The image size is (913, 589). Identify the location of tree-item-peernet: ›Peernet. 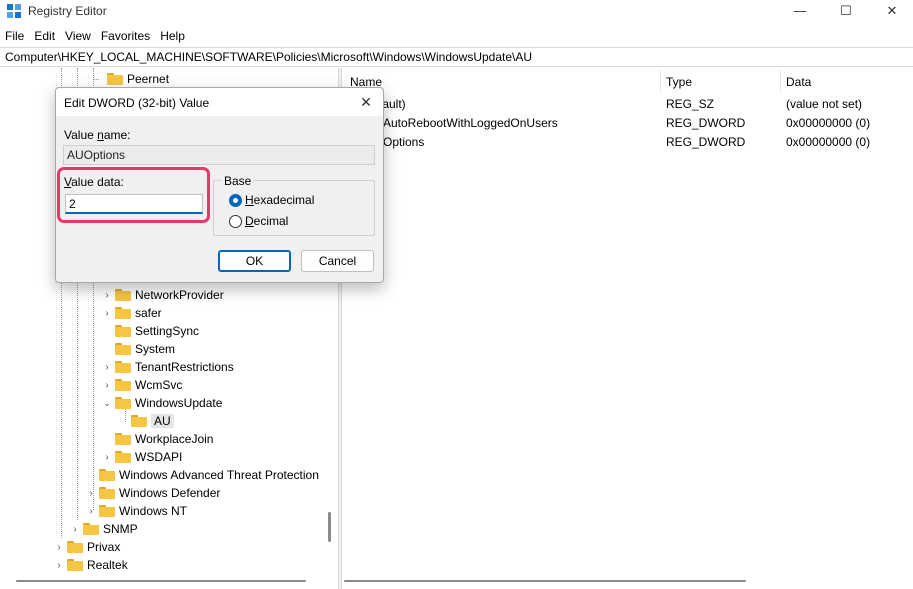
(131, 79).